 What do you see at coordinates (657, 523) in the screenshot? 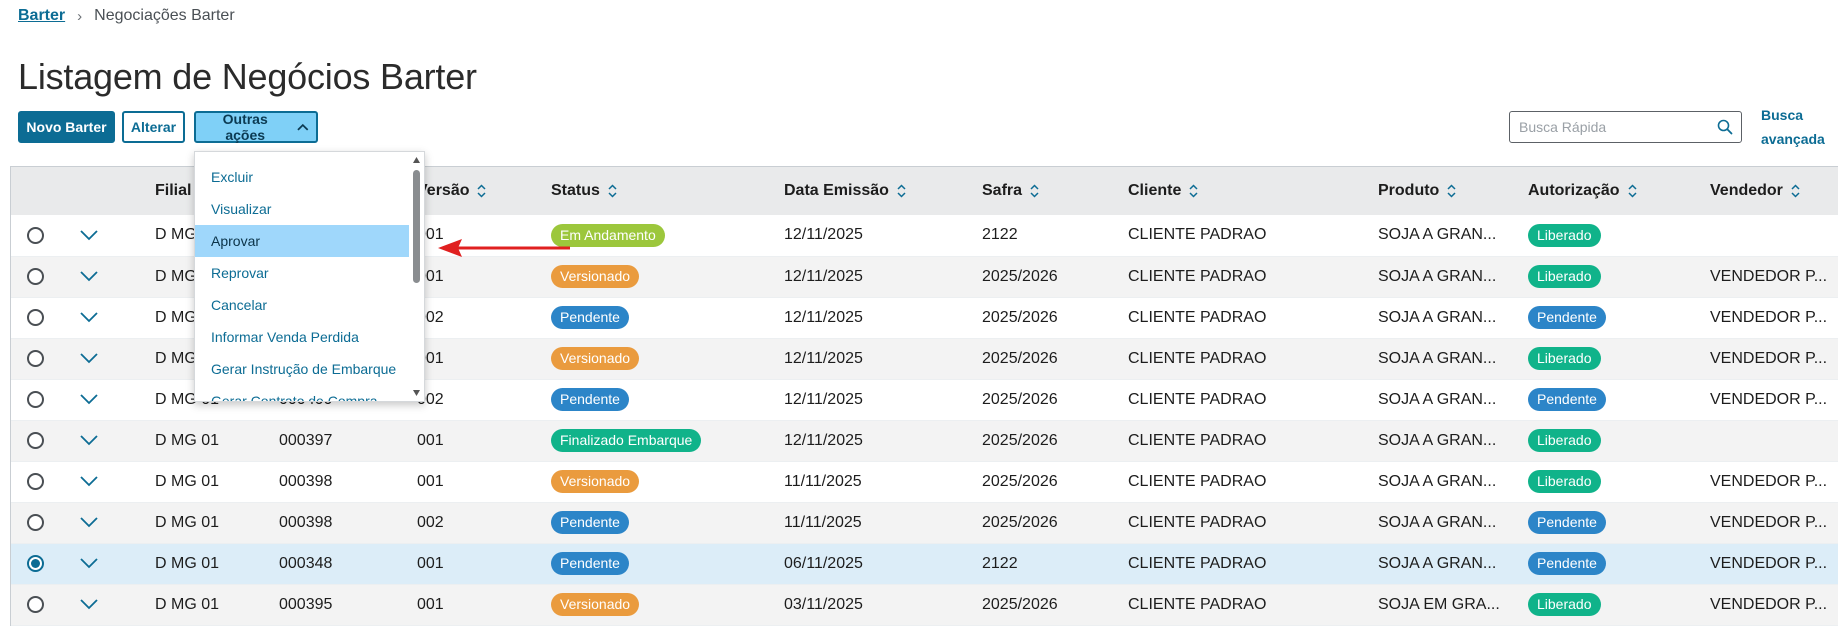
I see `status-cell: Pendente` at bounding box center [657, 523].